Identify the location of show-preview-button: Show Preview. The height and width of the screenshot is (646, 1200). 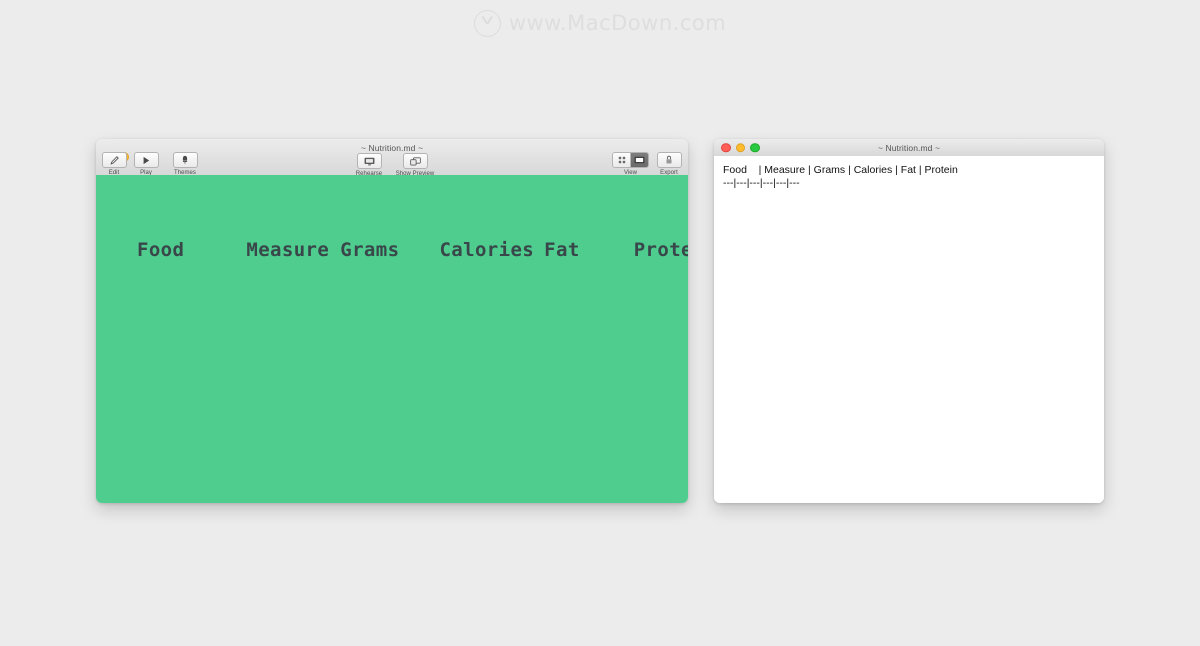
(415, 165).